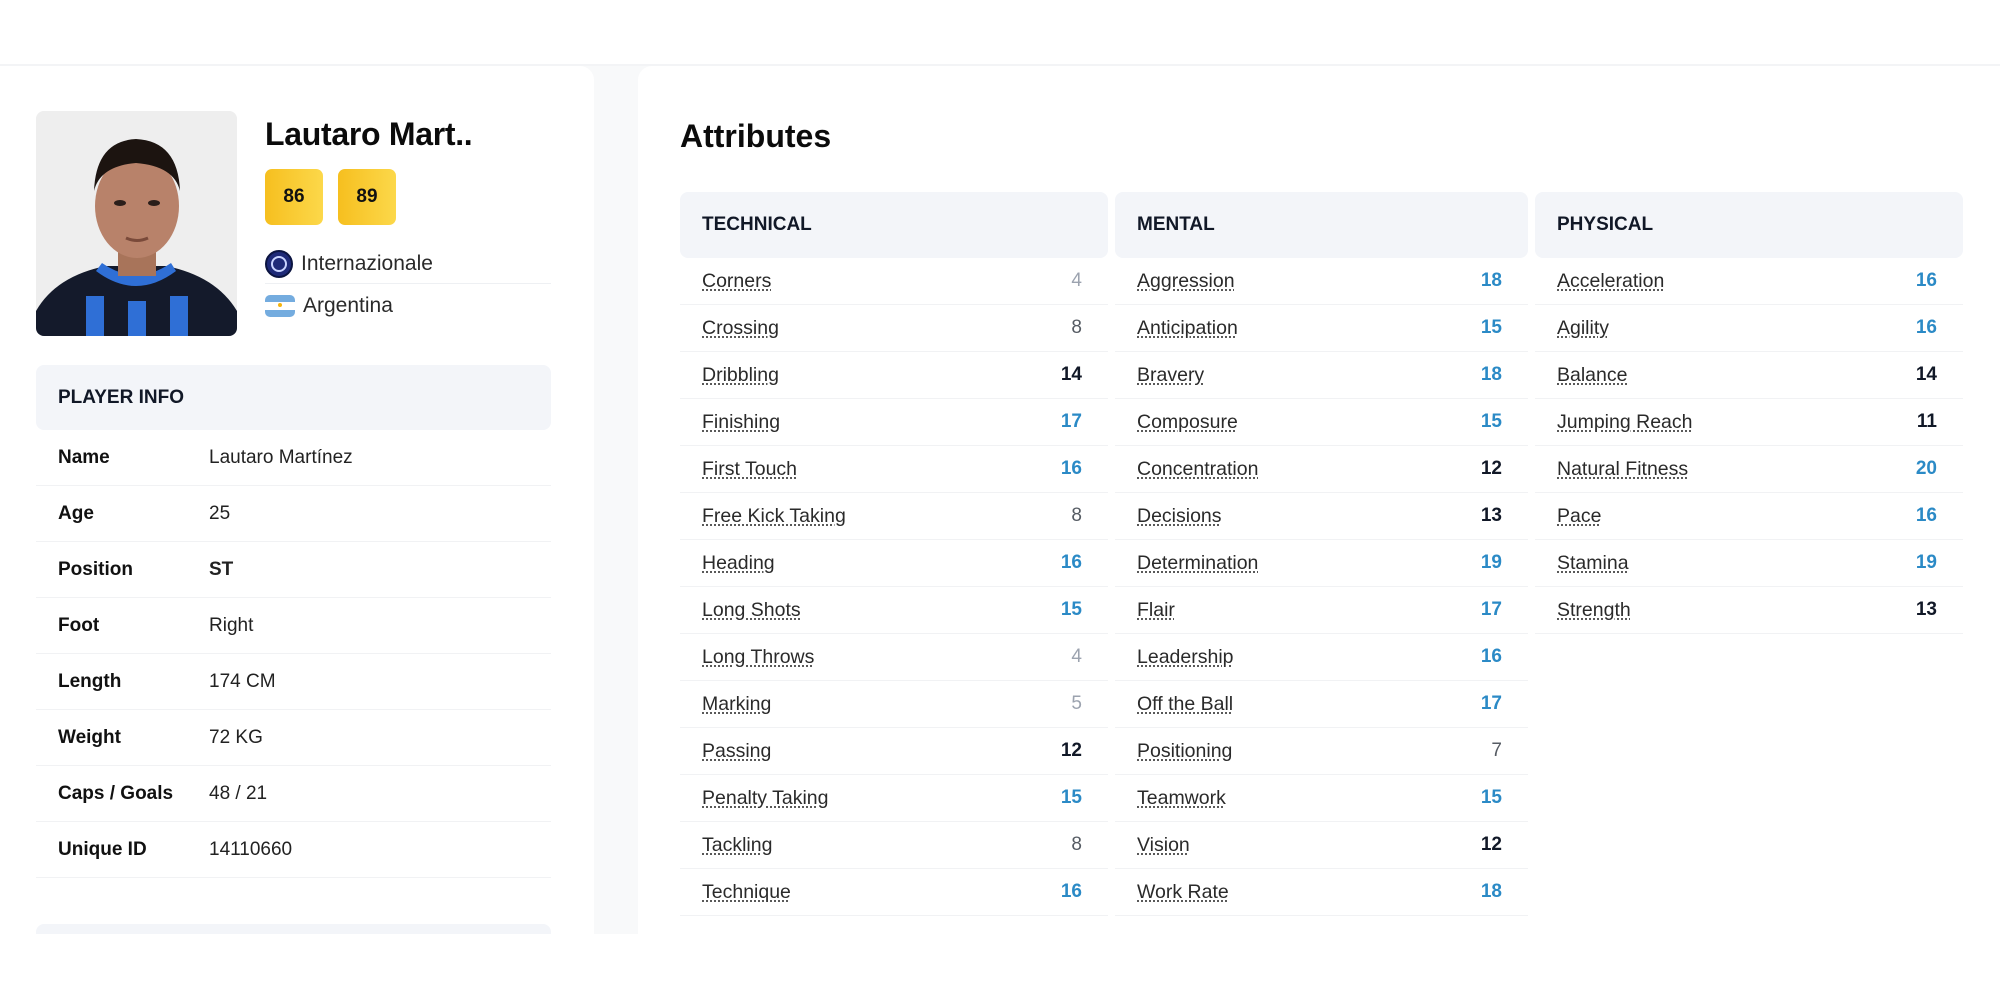  Describe the element at coordinates (894, 375) in the screenshot. I see `attribute-row: Dribbling 14` at that location.